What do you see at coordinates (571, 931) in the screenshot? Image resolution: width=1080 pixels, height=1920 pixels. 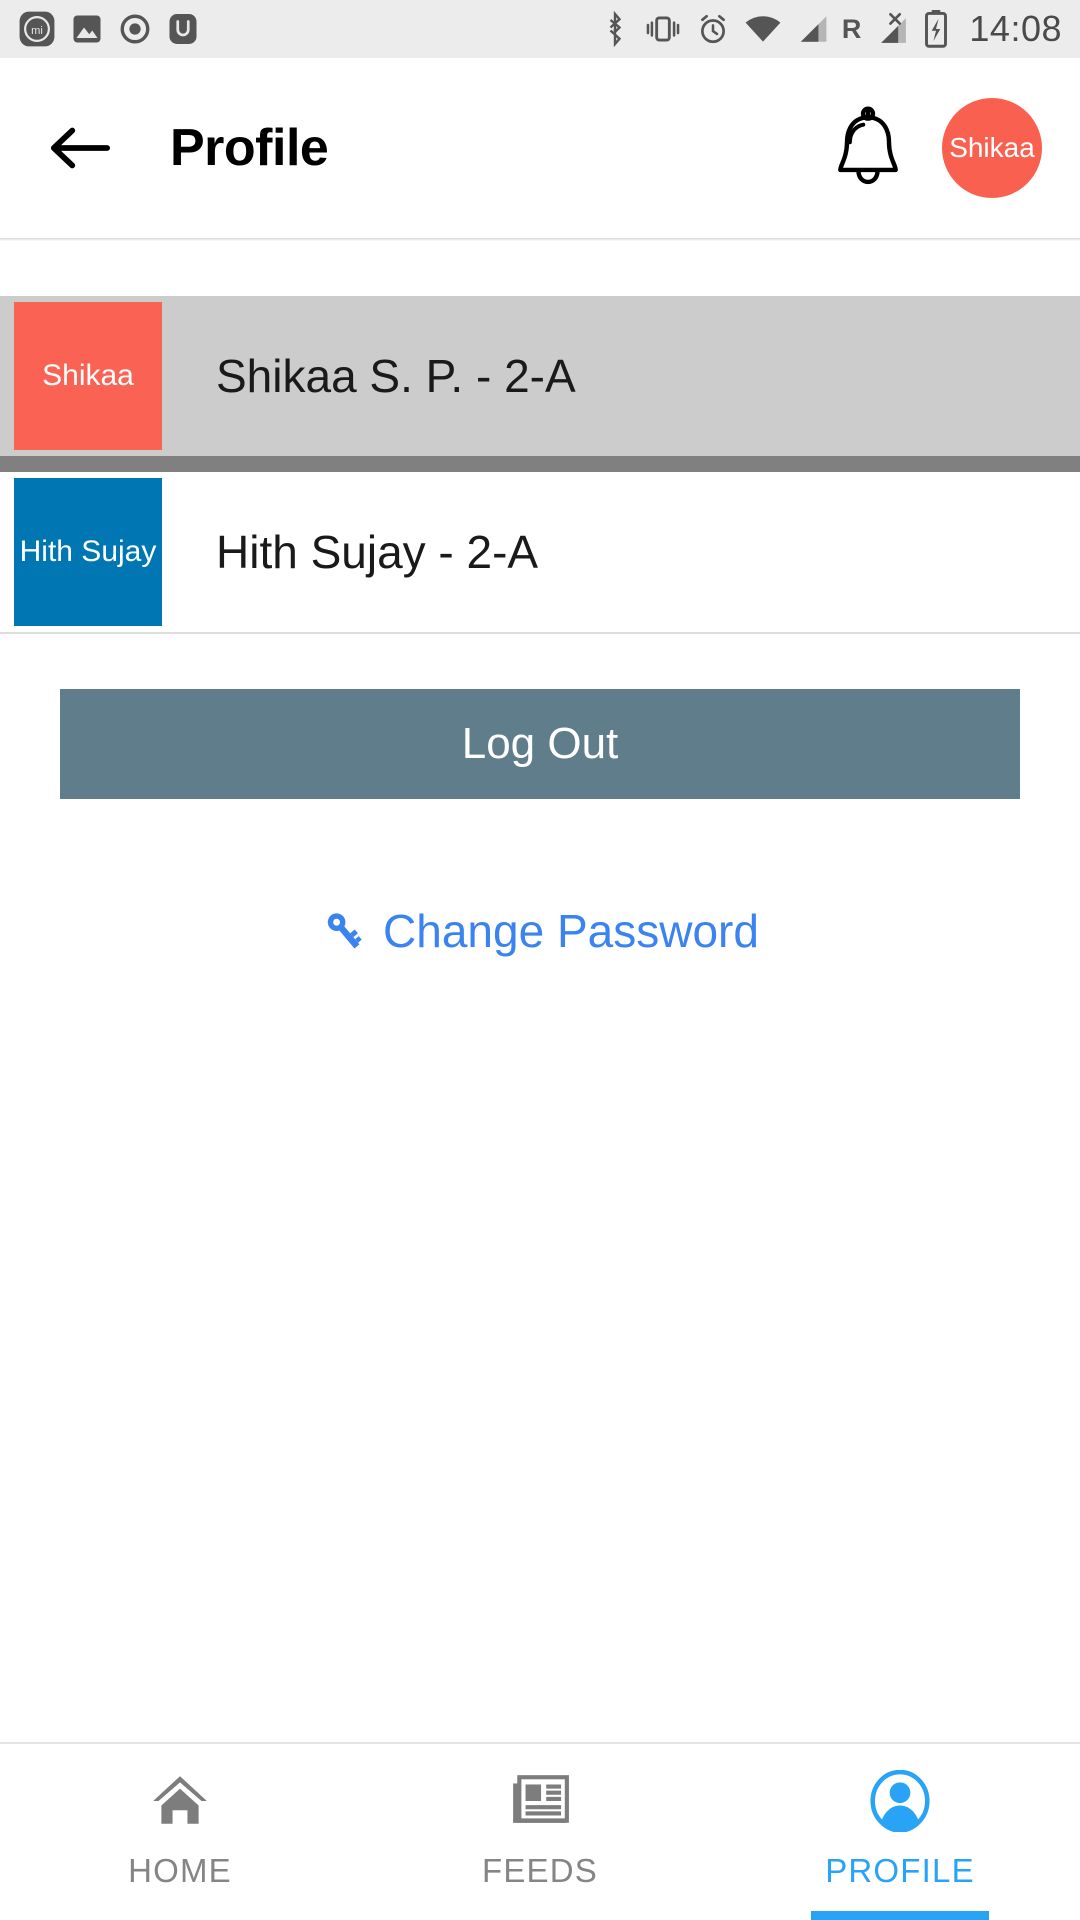 I see `change-password-label: Change Password` at bounding box center [571, 931].